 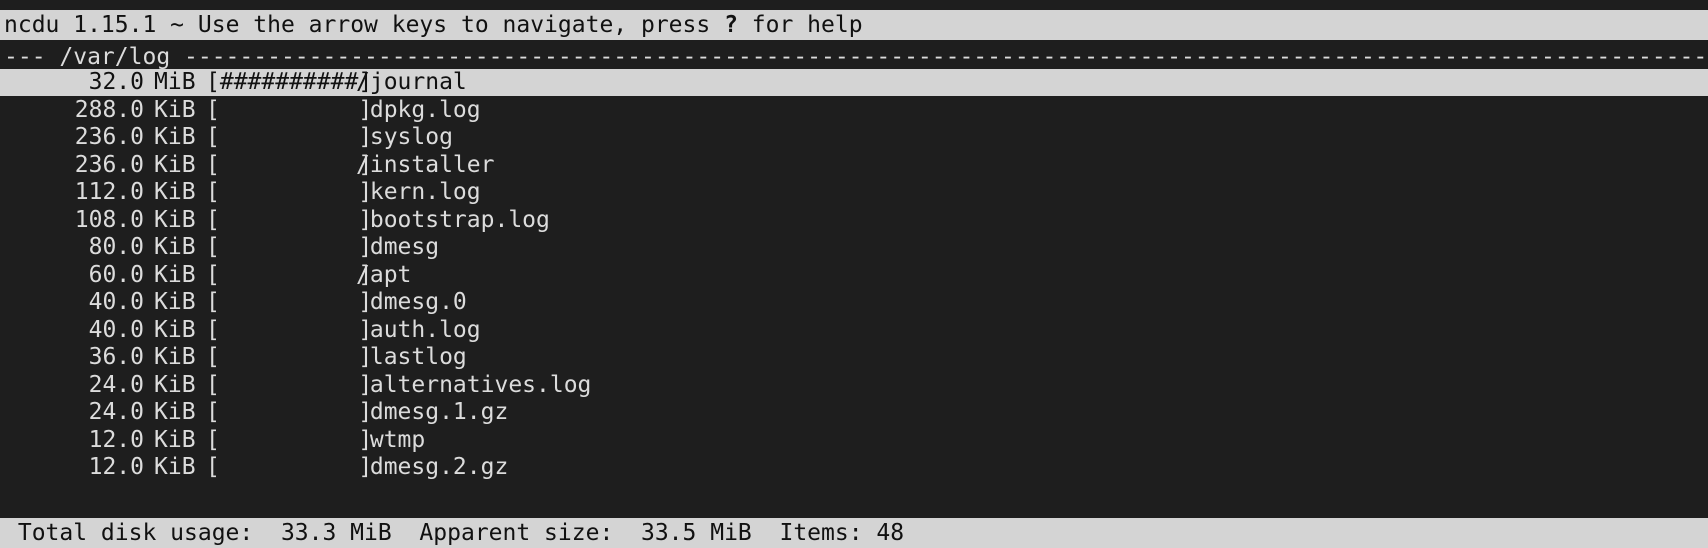 I want to click on item-name: dmesg.2.gz, so click(x=432, y=467).